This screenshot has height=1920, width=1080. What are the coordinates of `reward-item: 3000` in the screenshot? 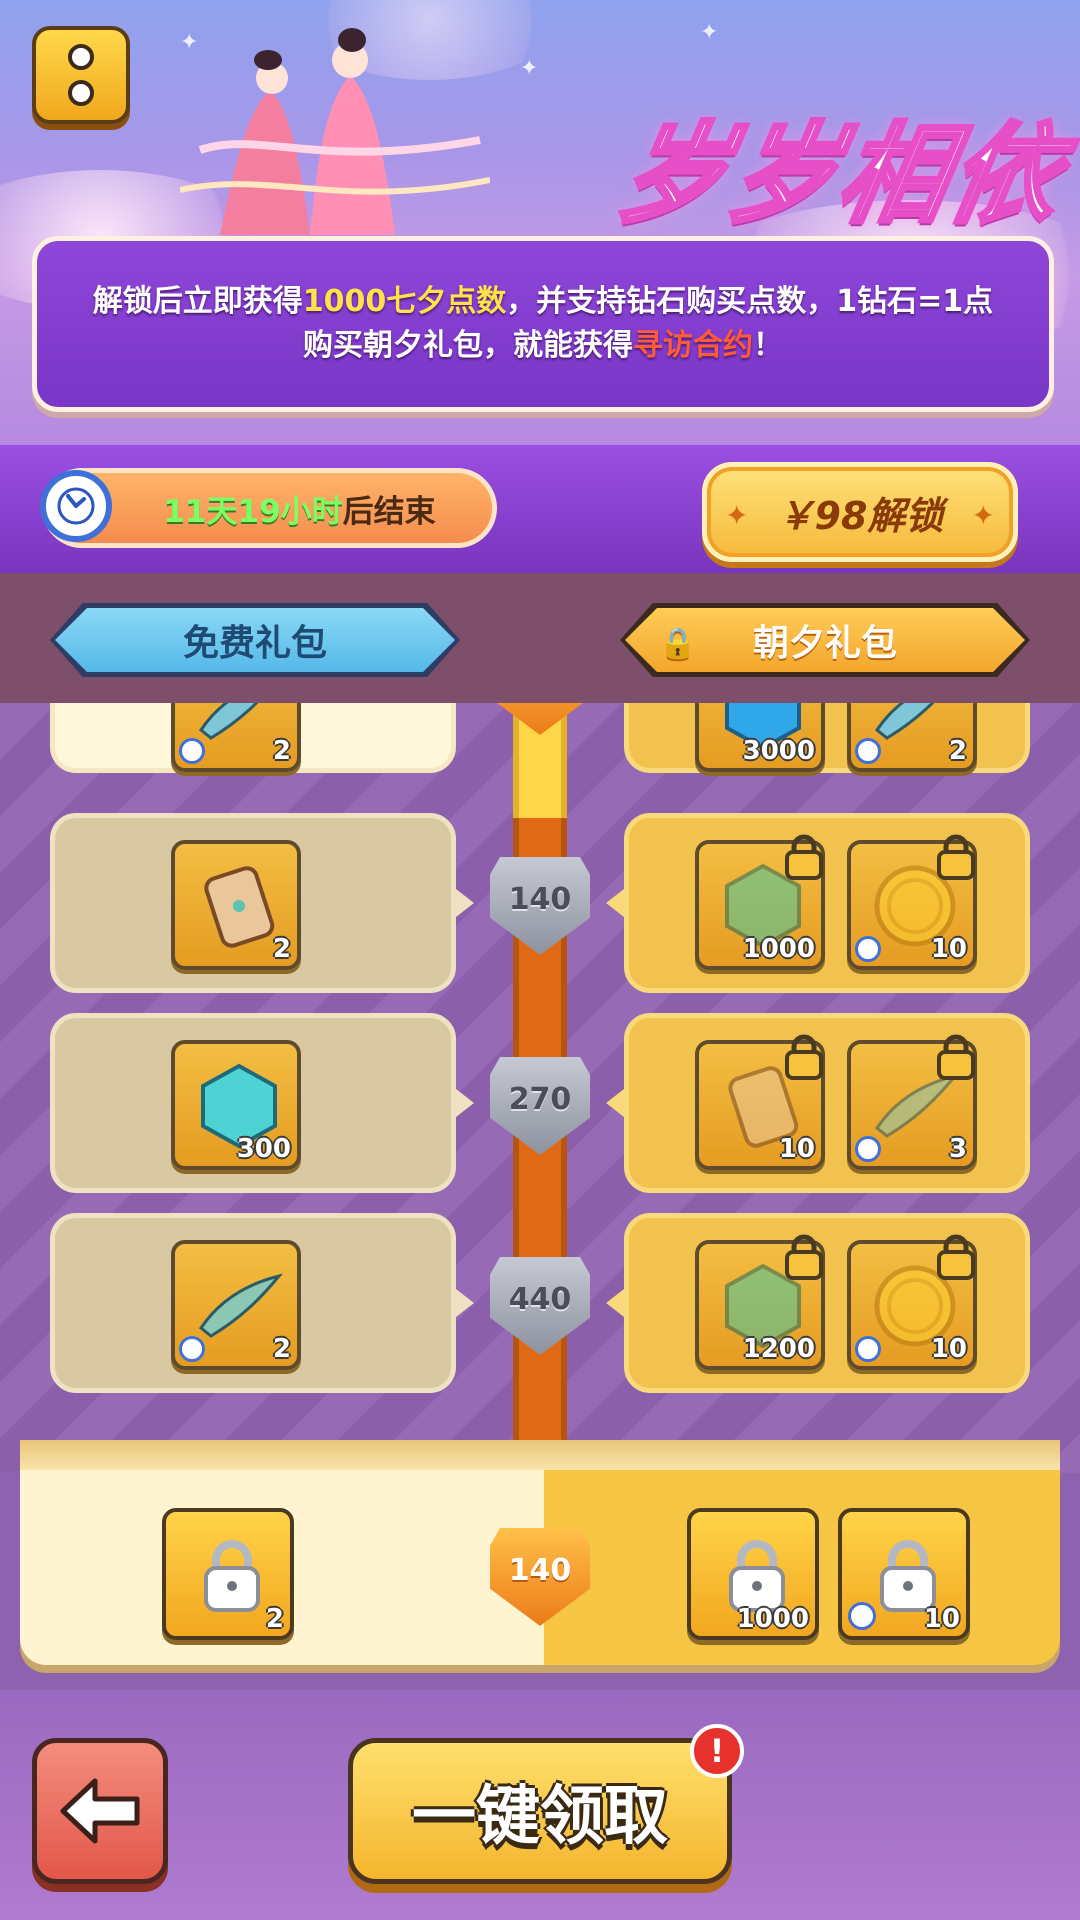 It's located at (760, 737).